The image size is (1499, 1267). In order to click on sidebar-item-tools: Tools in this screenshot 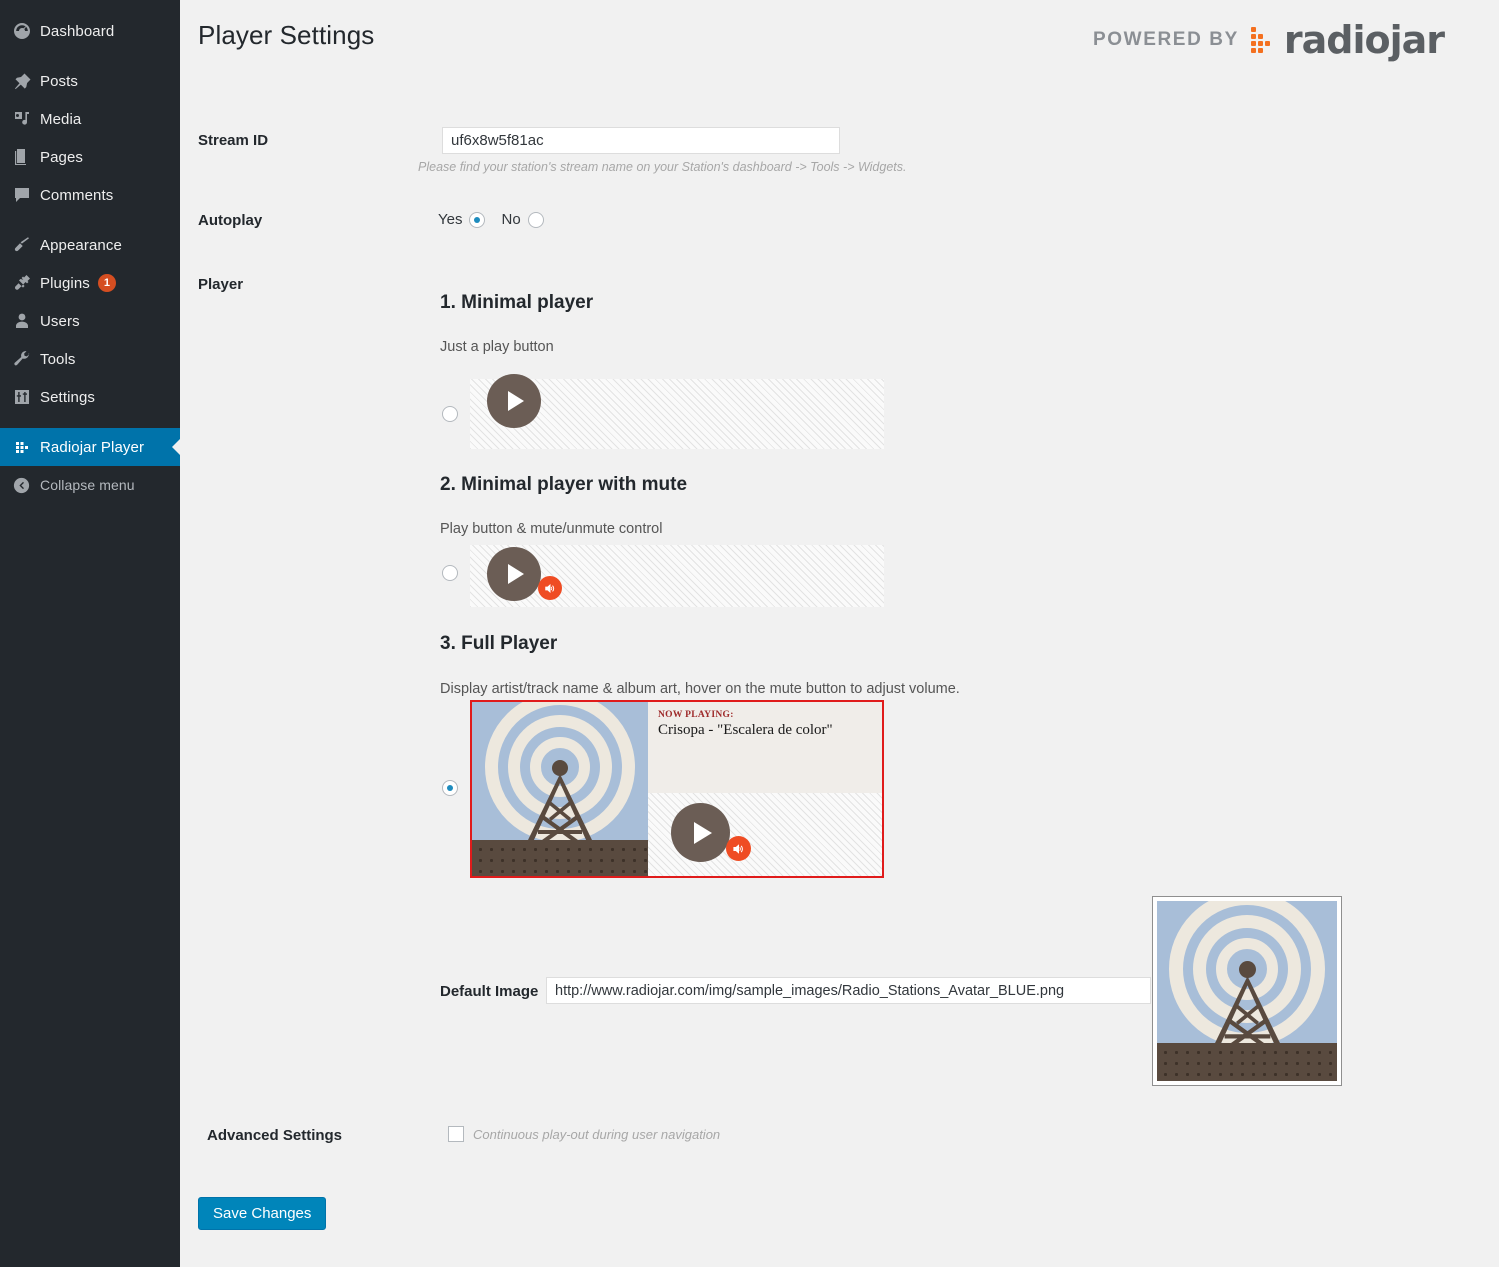, I will do `click(90, 359)`.